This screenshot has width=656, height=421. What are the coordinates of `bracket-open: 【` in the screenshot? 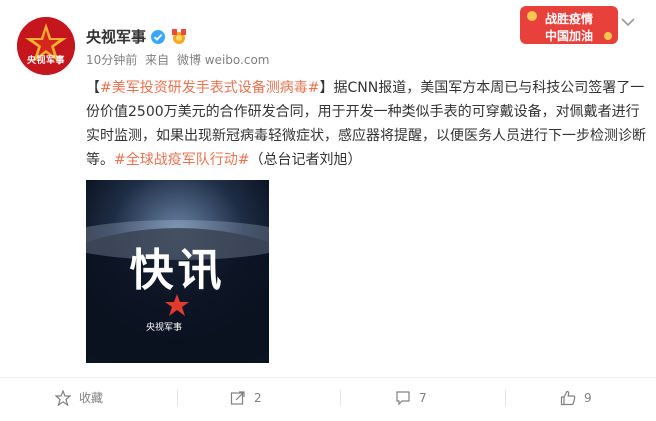 It's located at (93, 88).